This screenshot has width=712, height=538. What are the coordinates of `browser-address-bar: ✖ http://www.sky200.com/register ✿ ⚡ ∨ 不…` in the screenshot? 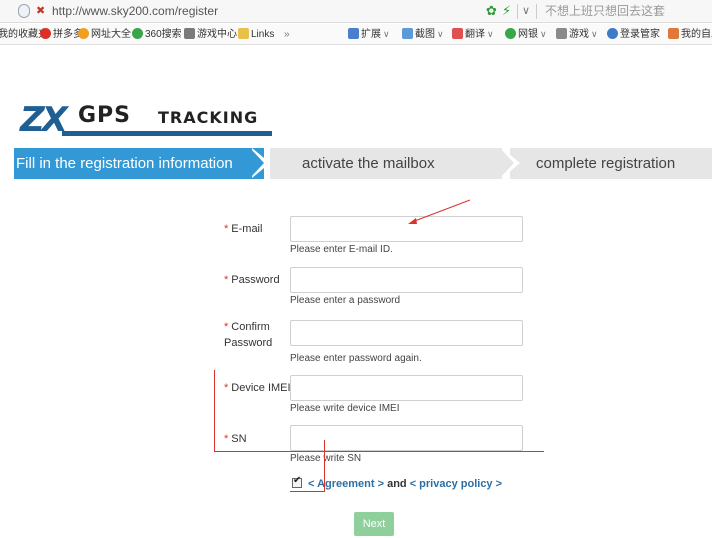 It's located at (356, 11).